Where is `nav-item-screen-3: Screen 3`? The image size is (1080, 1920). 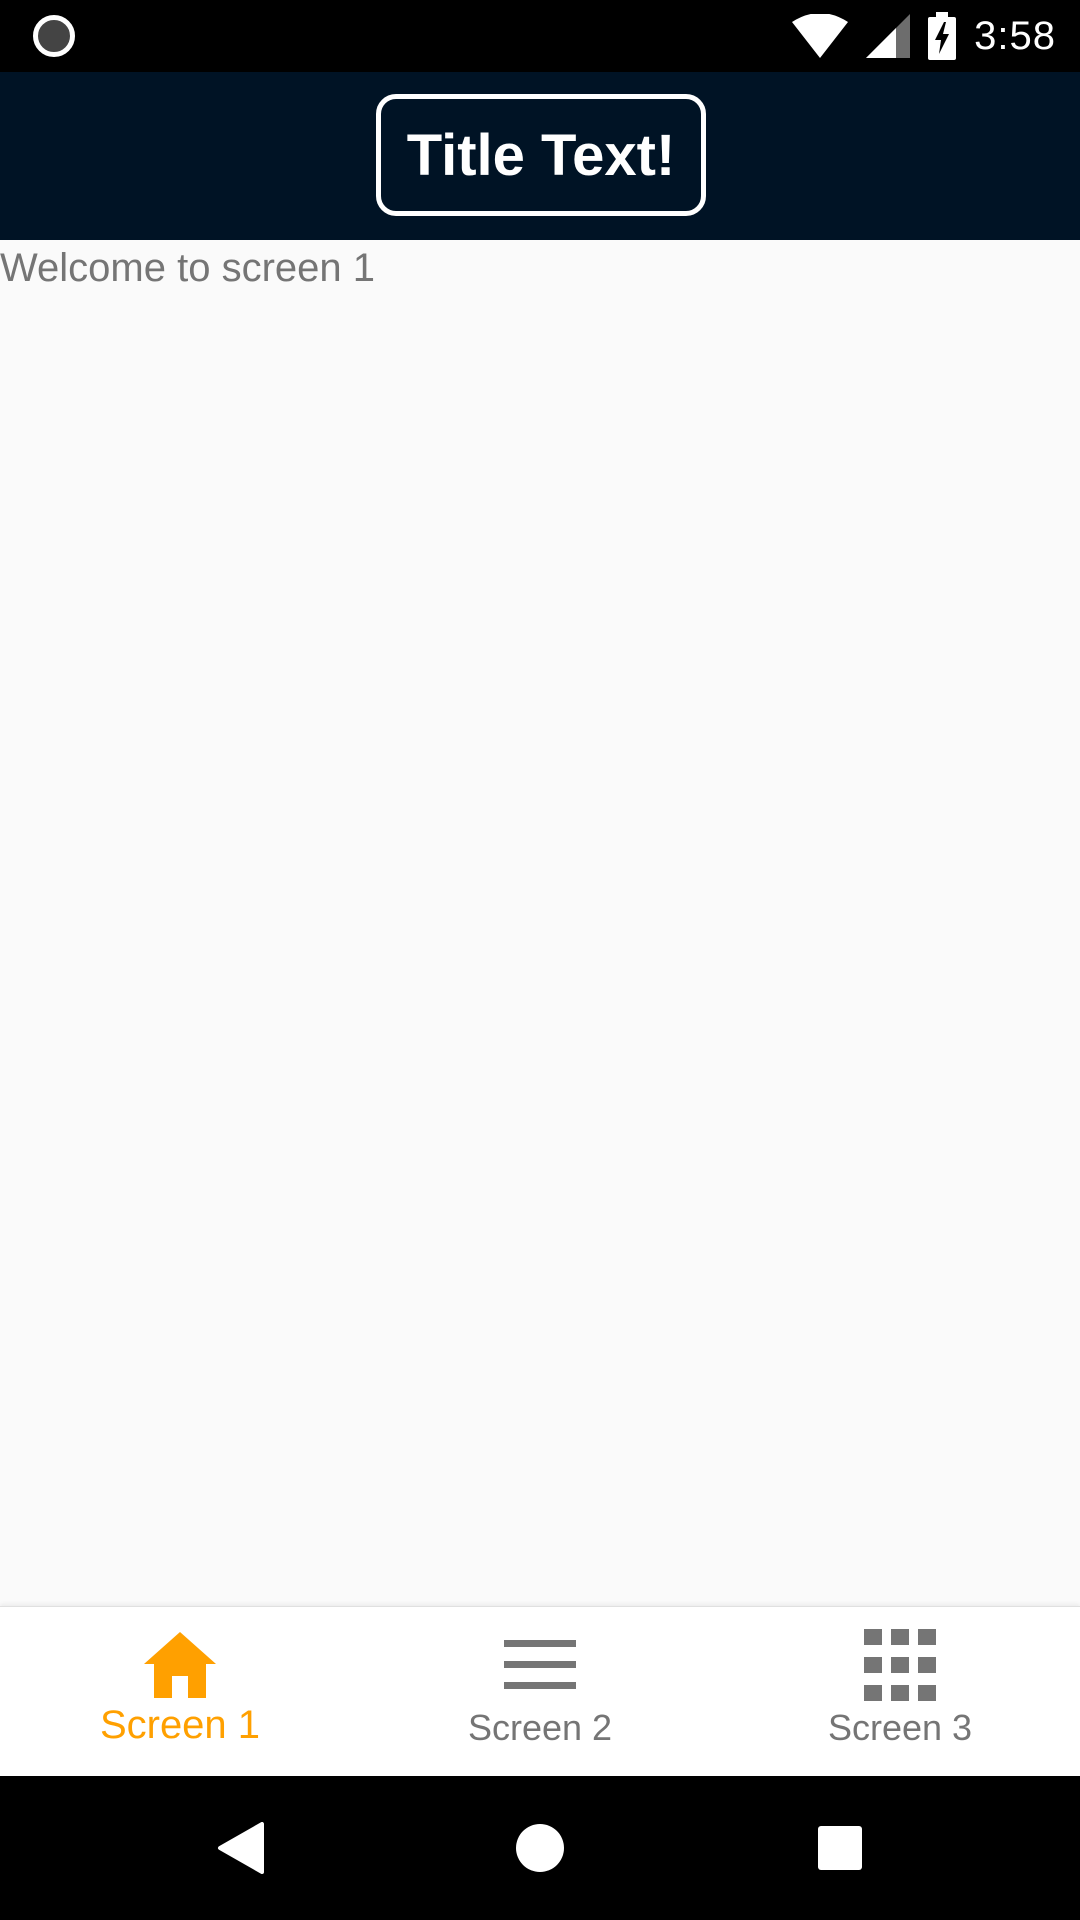
nav-item-screen-3: Screen 3 is located at coordinates (900, 1691).